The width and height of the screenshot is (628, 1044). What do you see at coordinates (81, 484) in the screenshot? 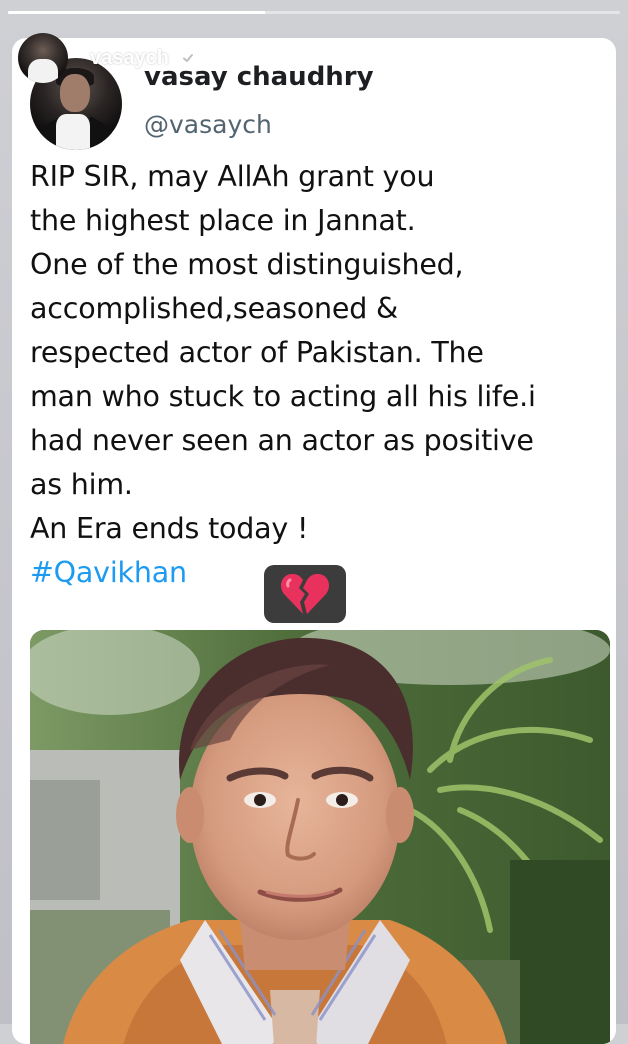
I see `tweet-line: as him.` at bounding box center [81, 484].